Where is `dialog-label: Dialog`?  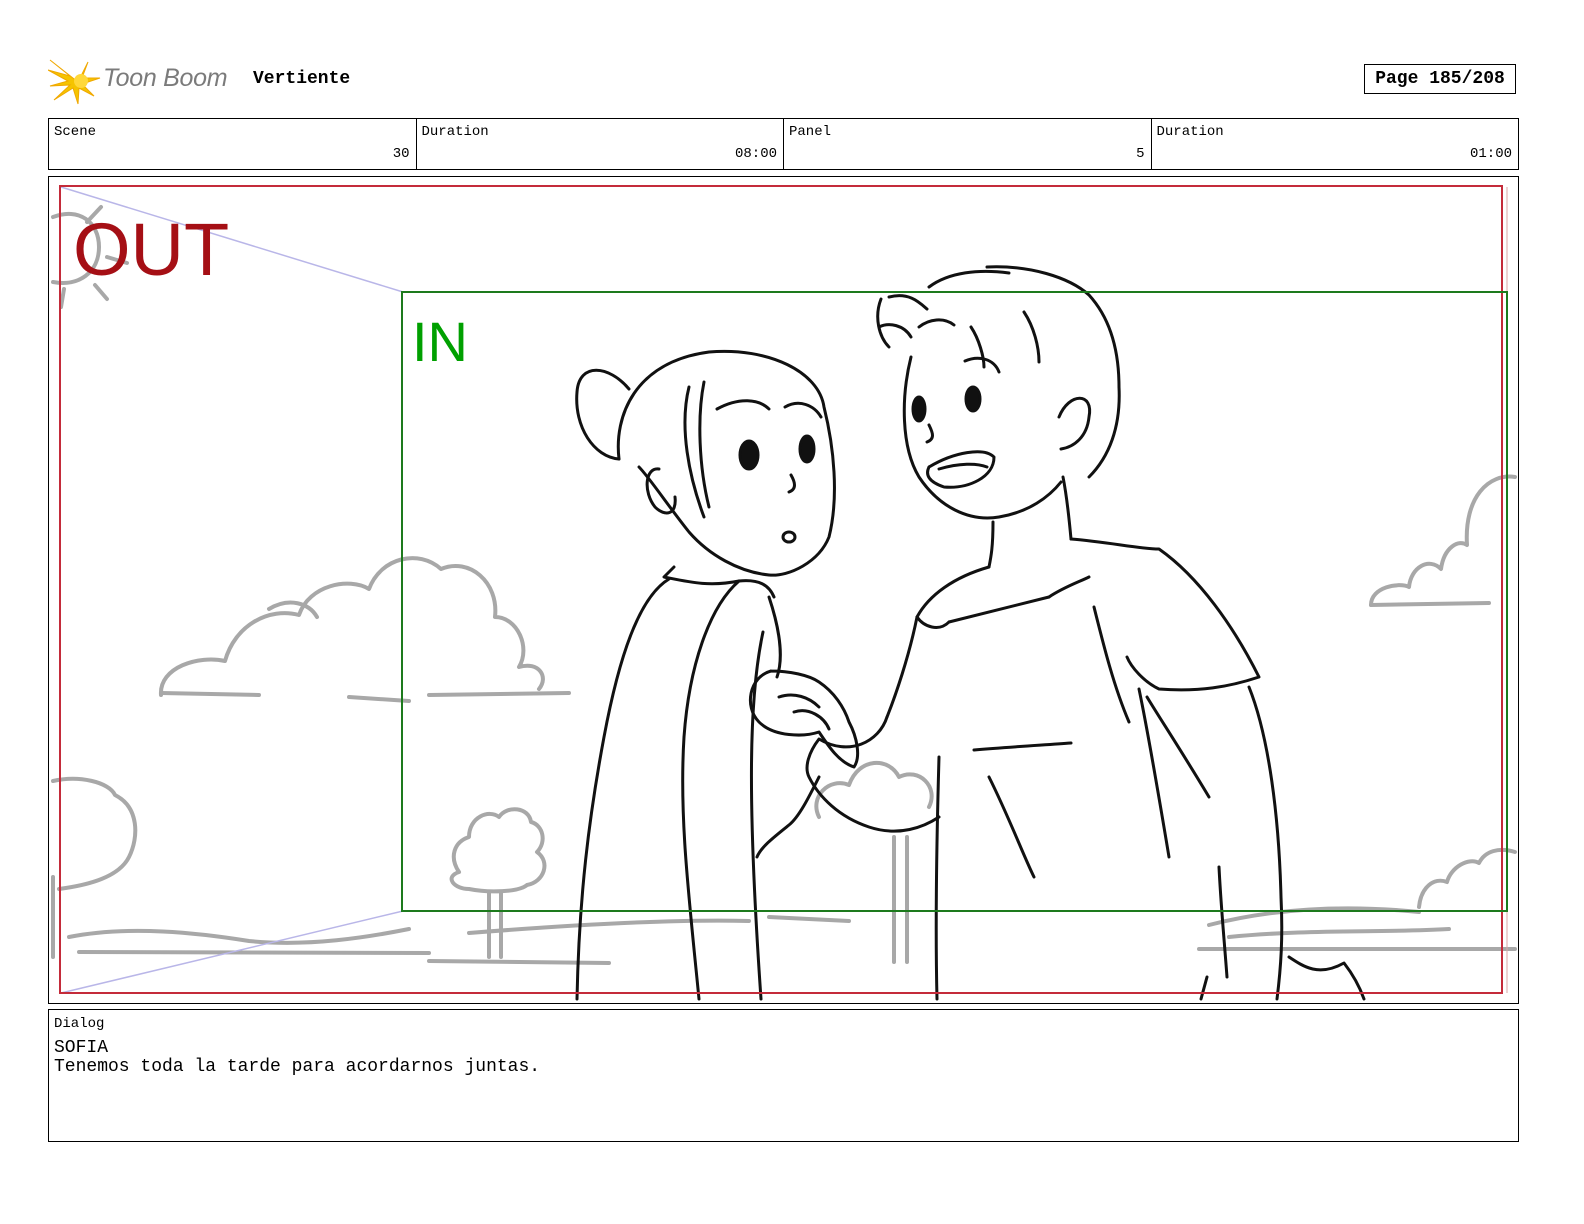 dialog-label: Dialog is located at coordinates (79, 1024).